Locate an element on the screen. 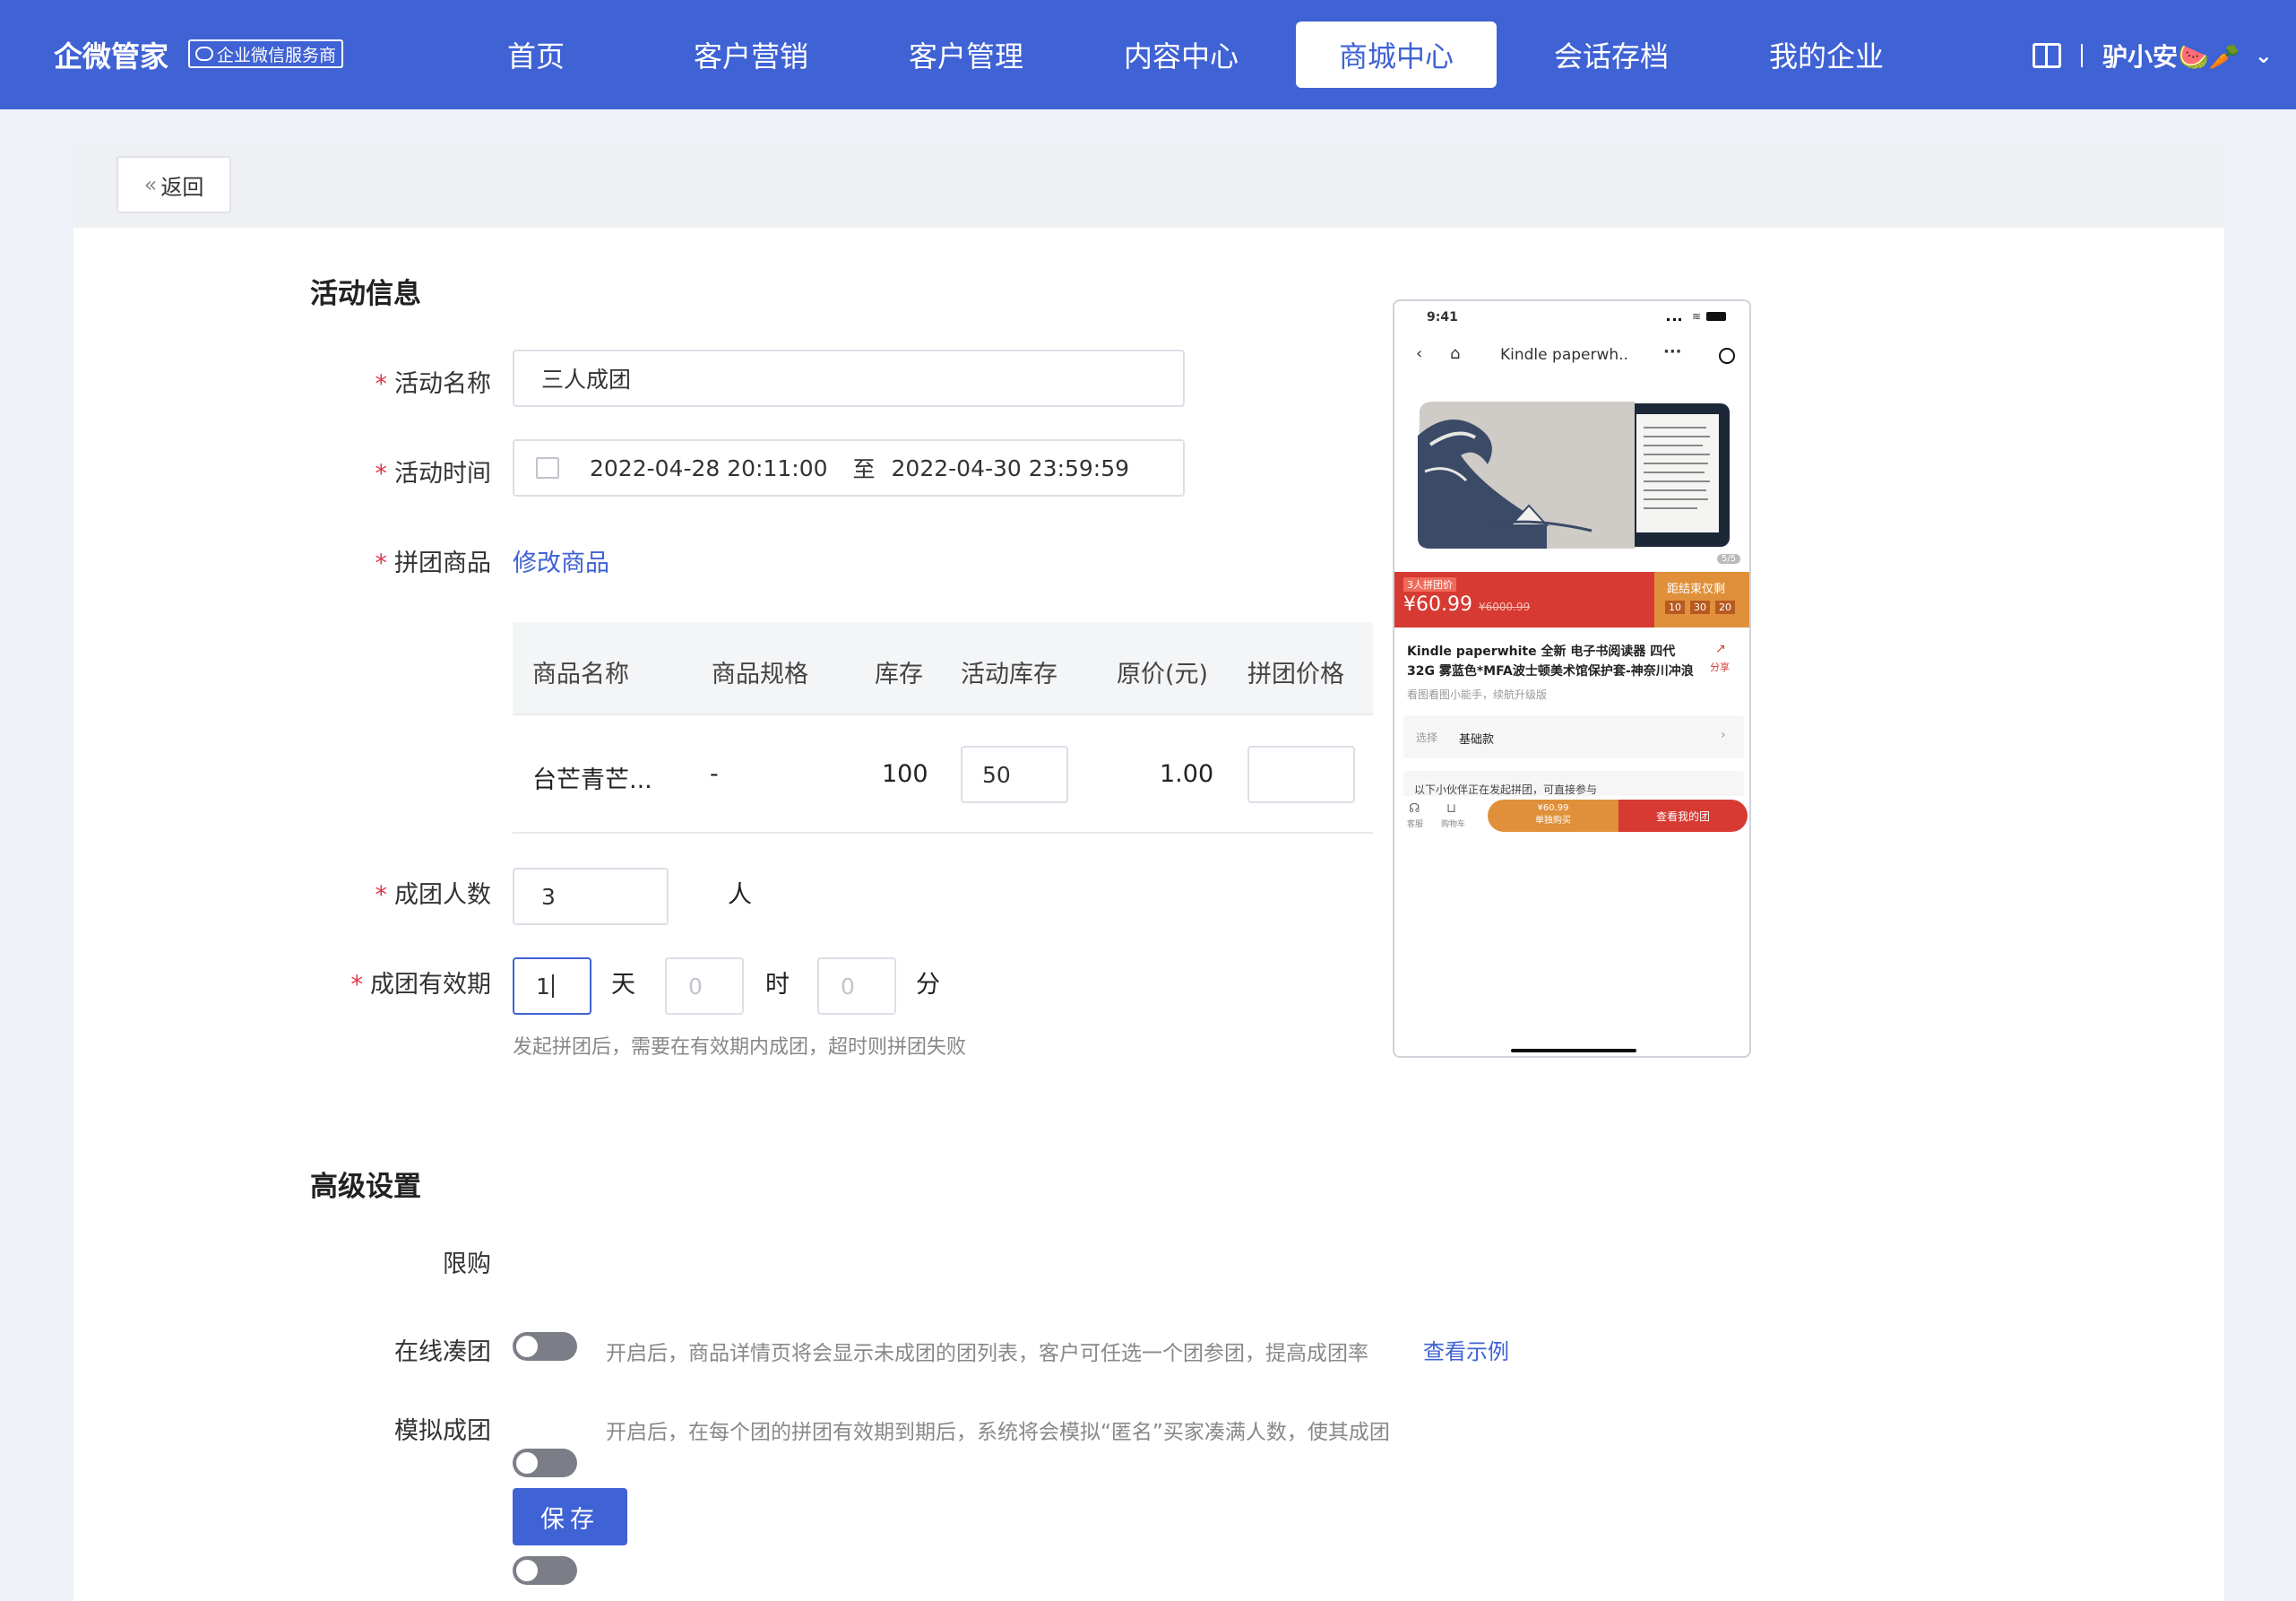  double-chevron-left-icon: « is located at coordinates (150, 184).